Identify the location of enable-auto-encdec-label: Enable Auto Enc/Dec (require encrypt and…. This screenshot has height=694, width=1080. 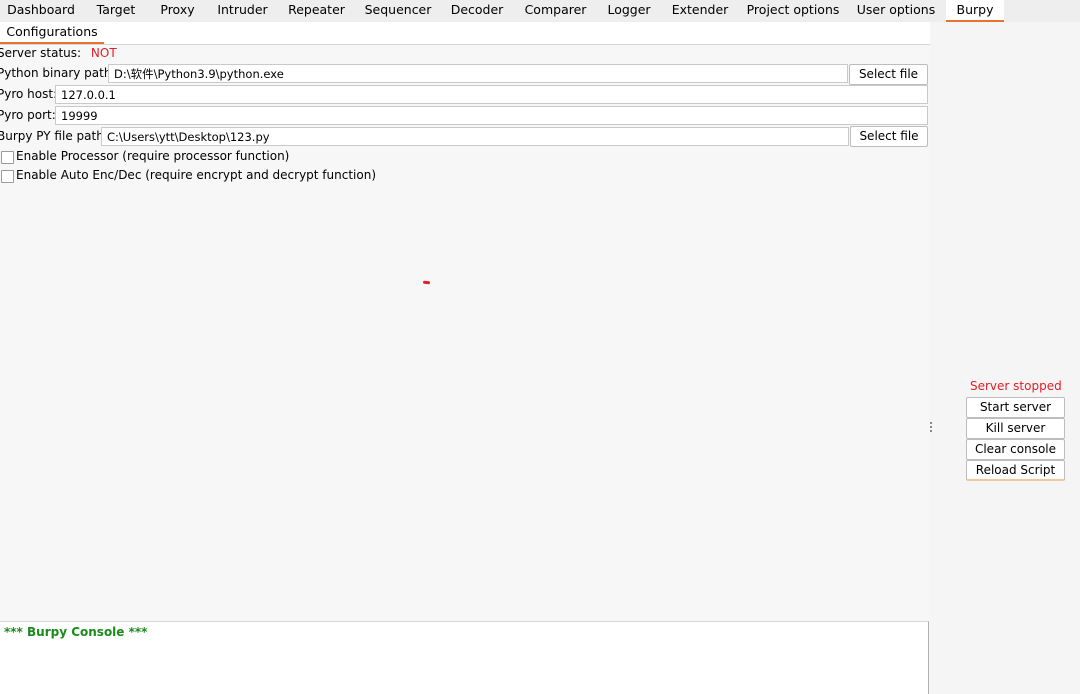
(196, 175).